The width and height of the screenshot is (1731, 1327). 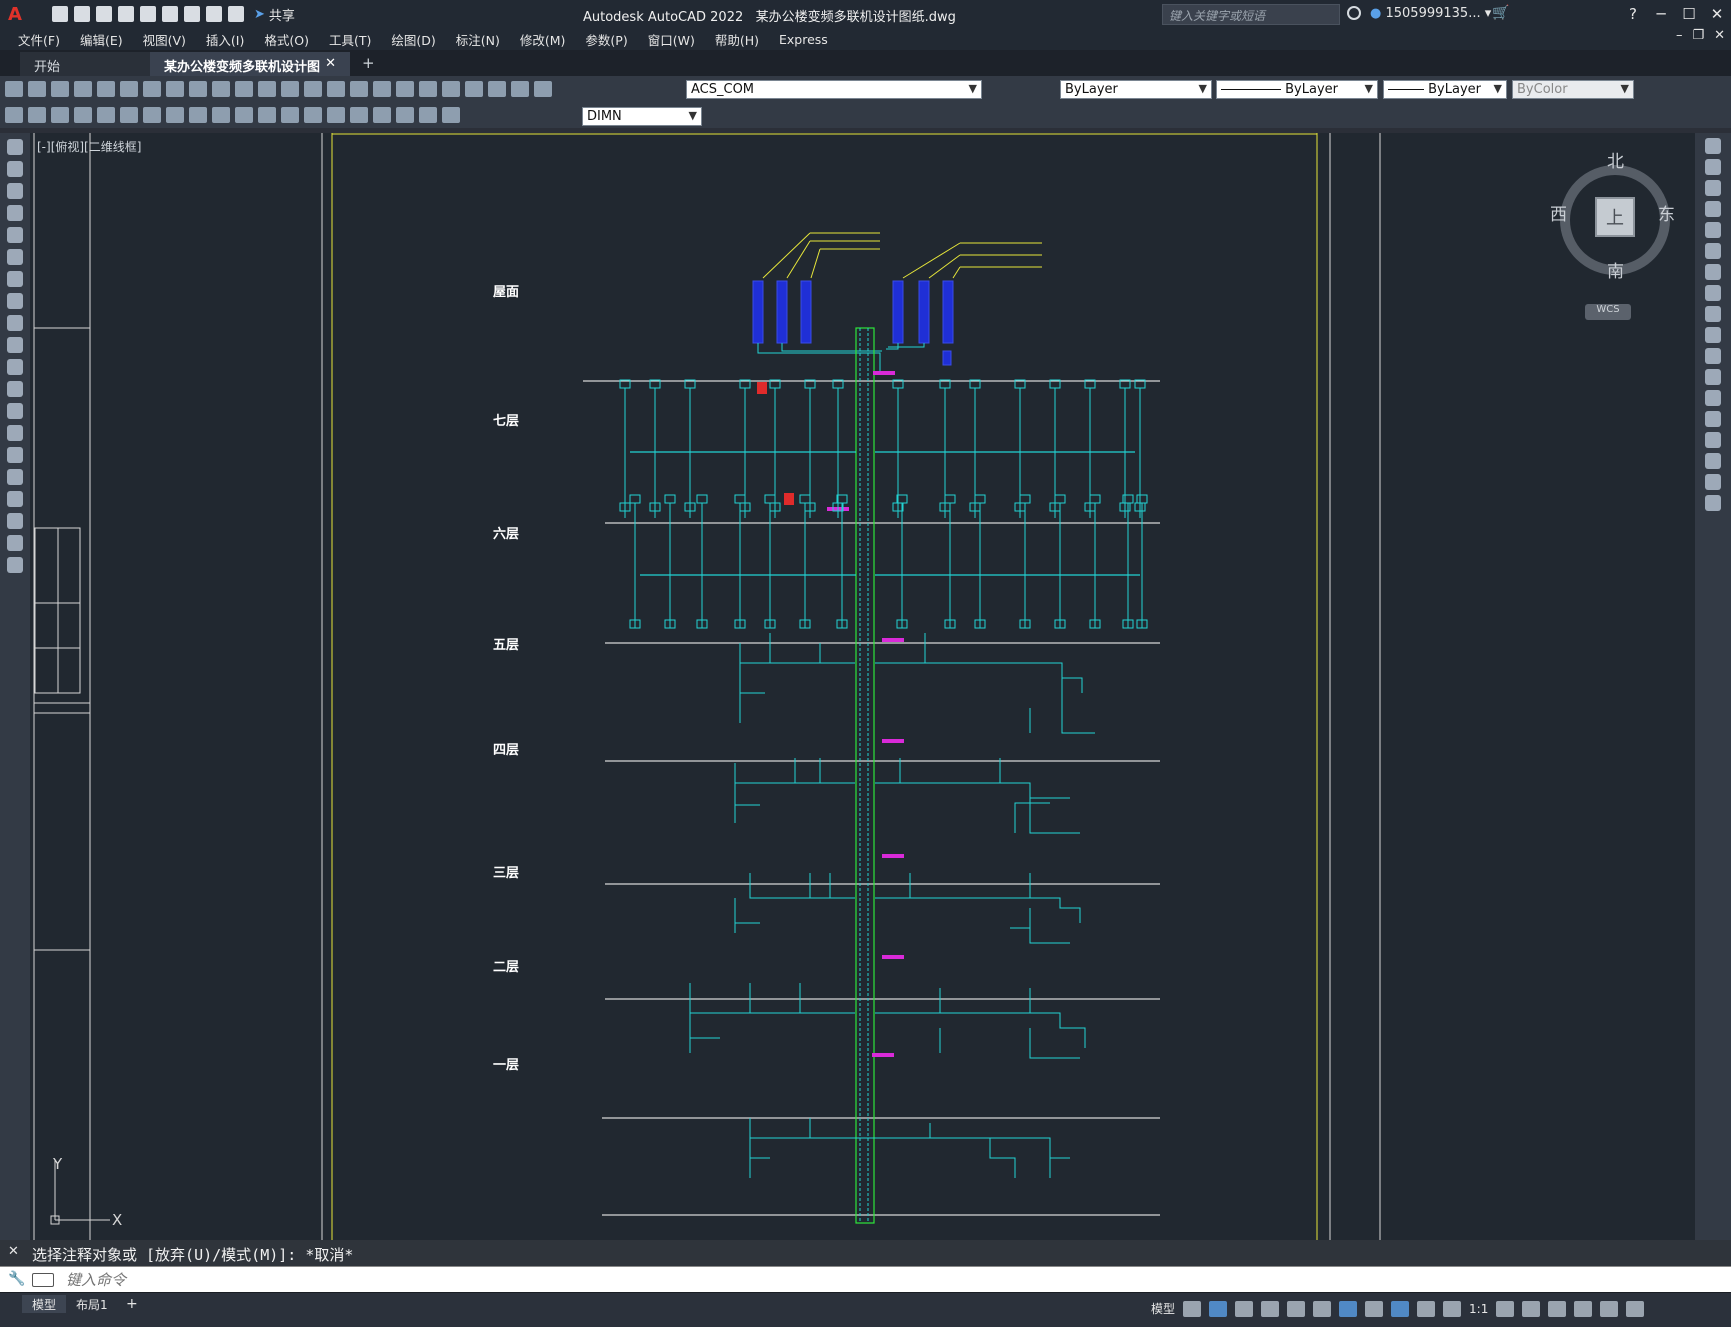 I want to click on ortho-icon, so click(x=1244, y=1308).